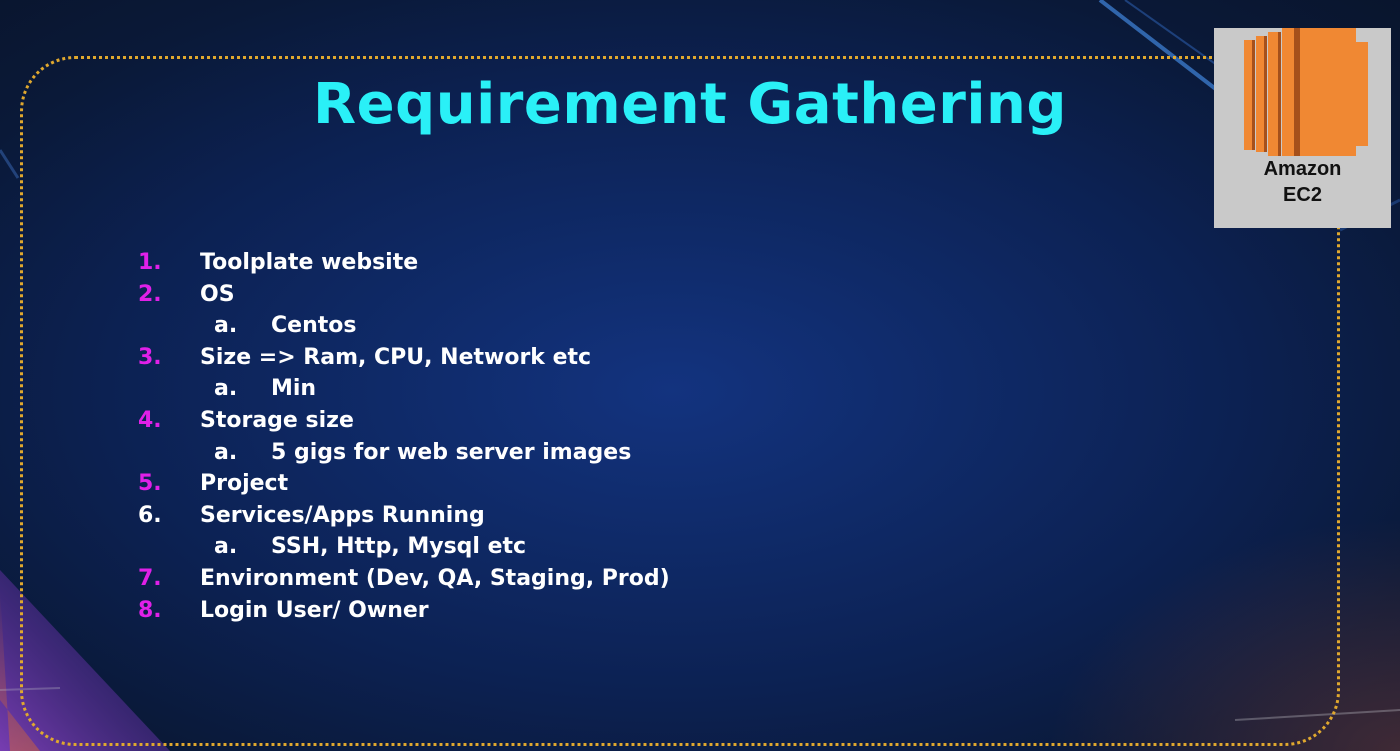  I want to click on list-item: 8. Login User/ Owner, so click(404, 611).